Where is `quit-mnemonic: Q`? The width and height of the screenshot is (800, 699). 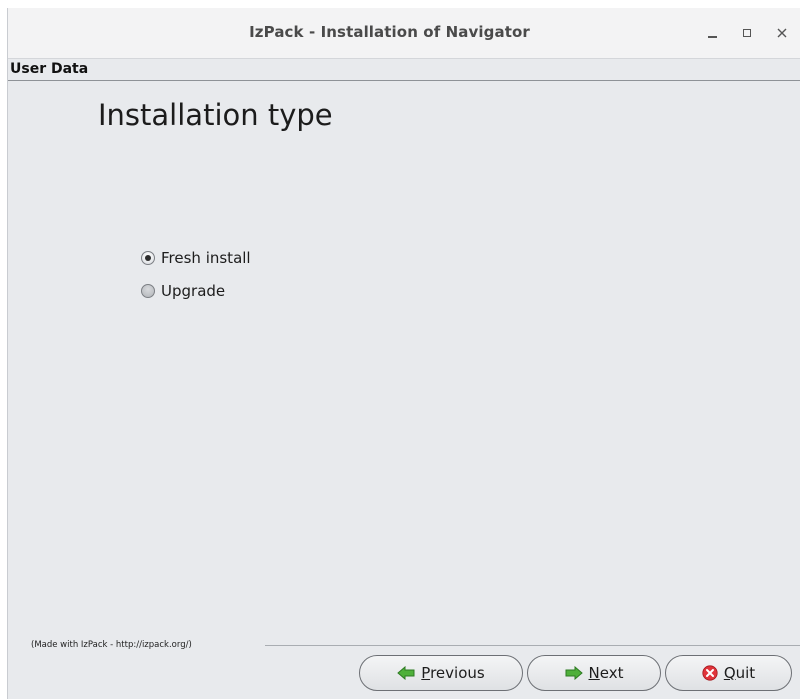
quit-mnemonic: Q is located at coordinates (729, 673).